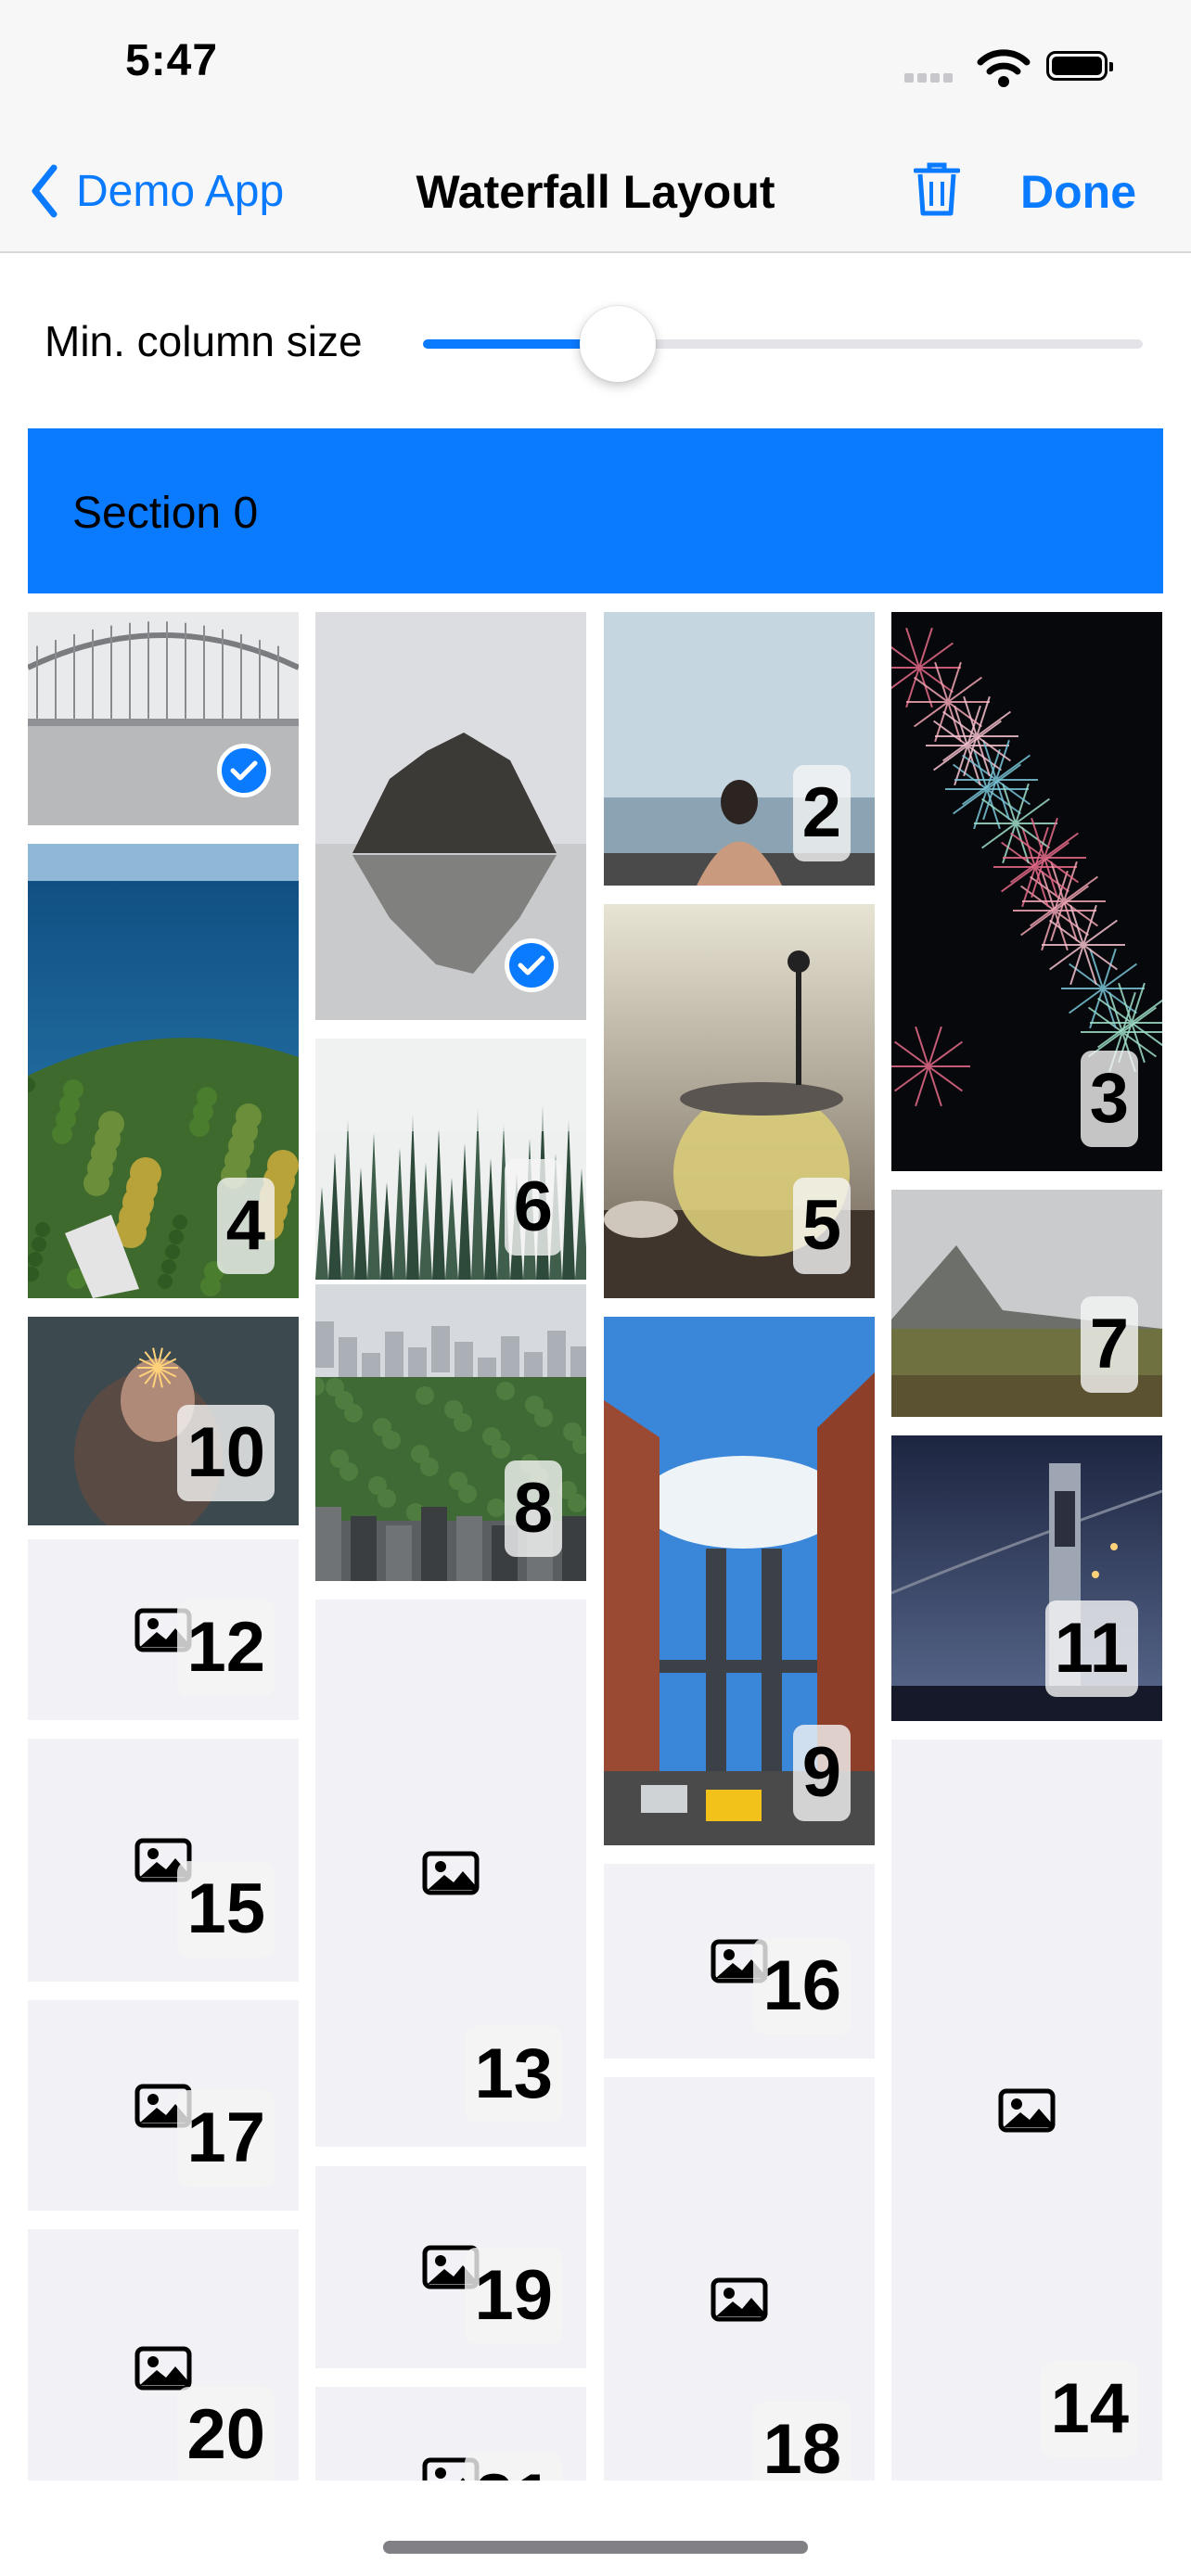 The height and width of the screenshot is (2576, 1191). What do you see at coordinates (513, 2466) in the screenshot?
I see `item-number-label: 21` at bounding box center [513, 2466].